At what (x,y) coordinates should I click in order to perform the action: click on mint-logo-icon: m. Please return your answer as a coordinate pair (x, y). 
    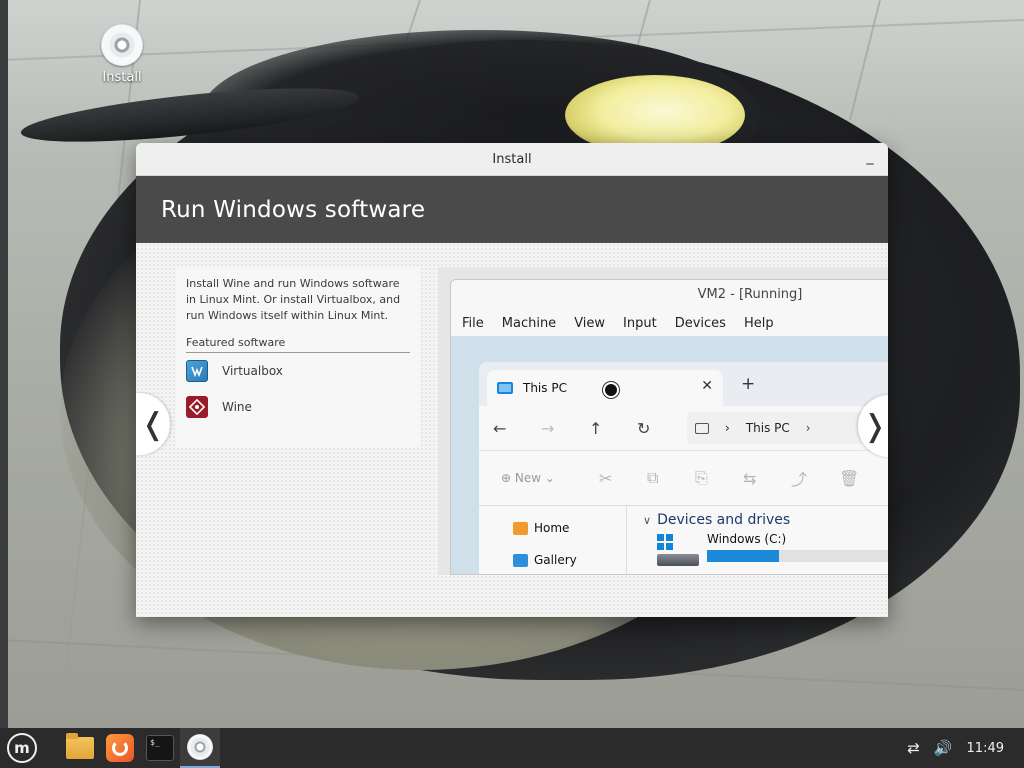
    Looking at the image, I should click on (22, 748).